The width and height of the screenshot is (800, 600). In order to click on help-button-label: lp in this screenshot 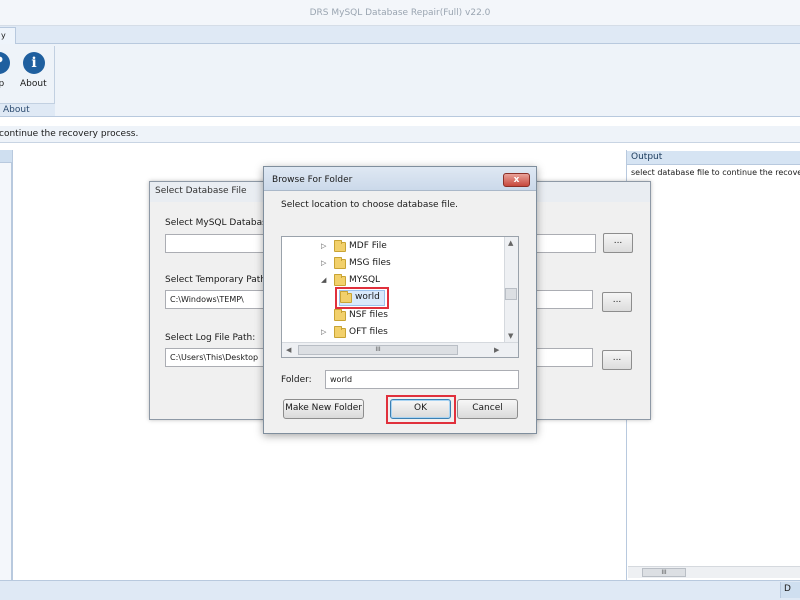, I will do `click(2, 84)`.